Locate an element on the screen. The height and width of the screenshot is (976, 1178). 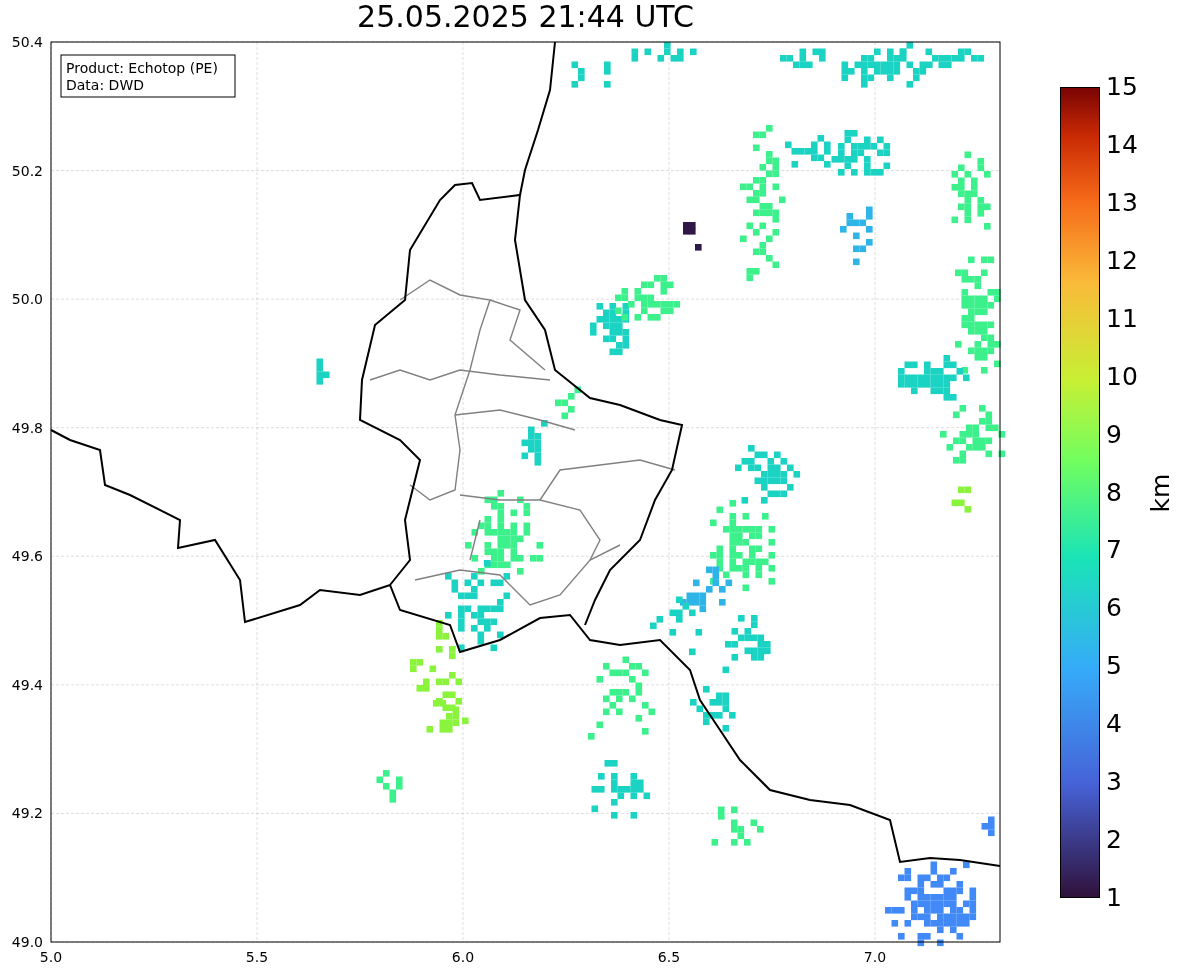
y-tick-label: 49.2 is located at coordinates (27, 813).